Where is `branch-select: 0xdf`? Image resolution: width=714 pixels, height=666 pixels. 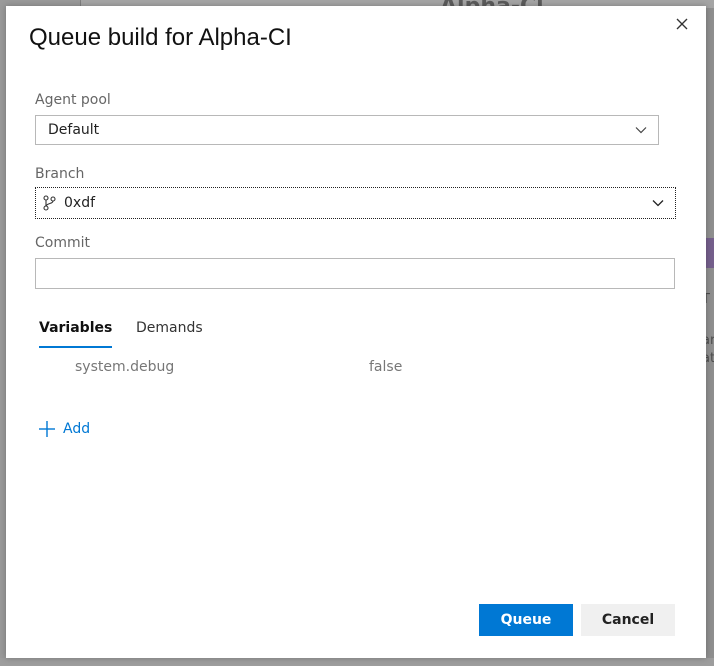
branch-select: 0xdf is located at coordinates (355, 203).